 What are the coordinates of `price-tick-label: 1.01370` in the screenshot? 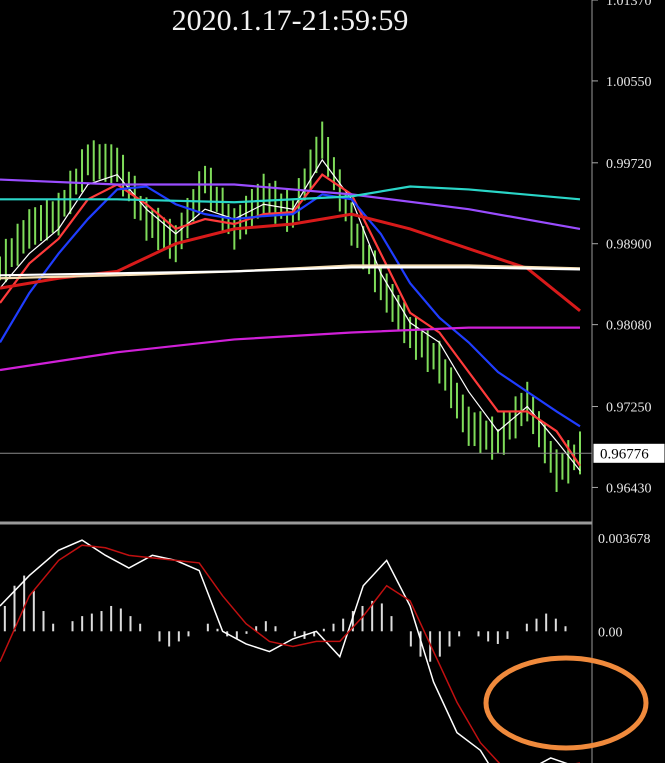 It's located at (629, 4).